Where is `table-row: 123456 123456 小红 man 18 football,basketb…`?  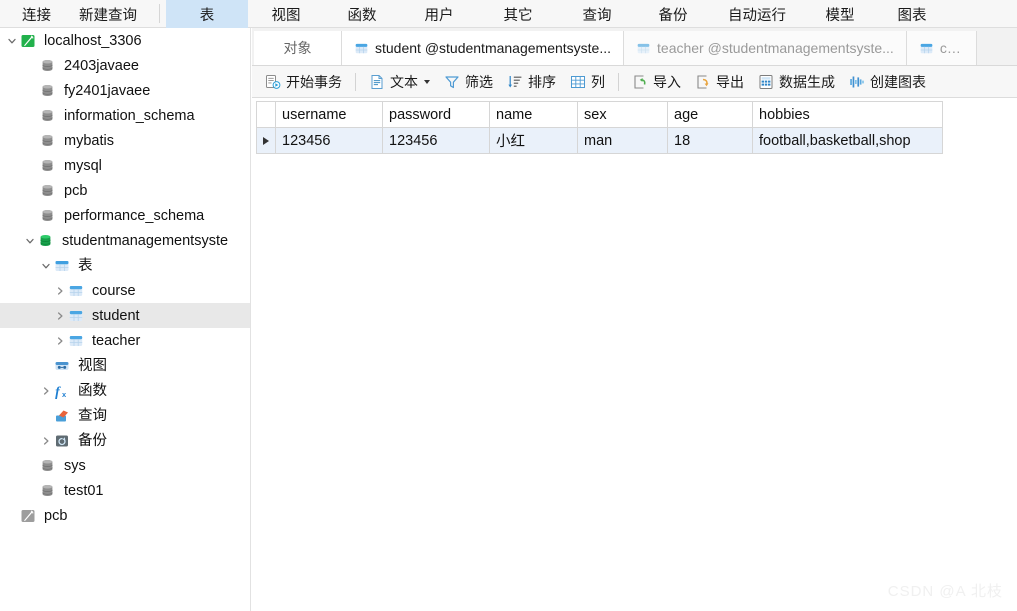 table-row: 123456 123456 小红 man 18 football,basketb… is located at coordinates (599, 140).